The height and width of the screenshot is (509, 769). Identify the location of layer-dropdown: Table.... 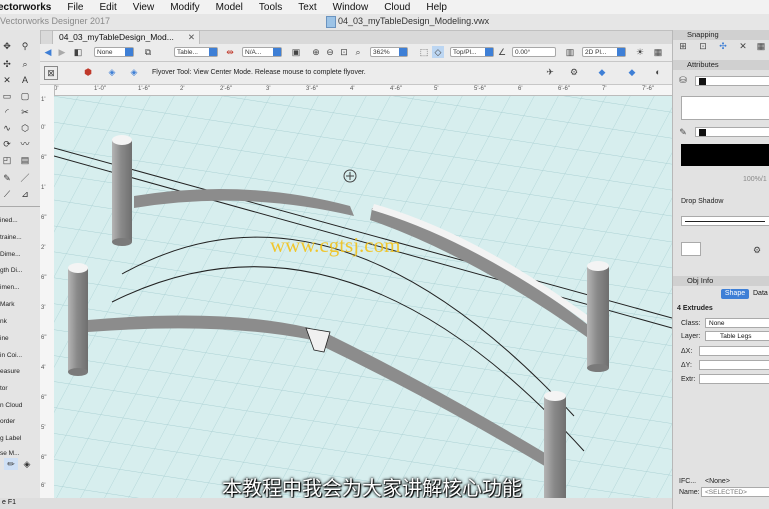
(196, 52).